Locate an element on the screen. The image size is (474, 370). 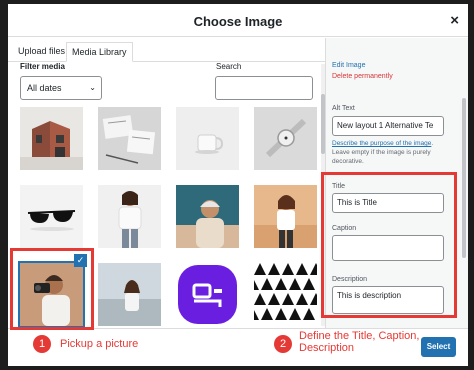
delete-permanently-link: Delete permanently is located at coordinates (362, 76).